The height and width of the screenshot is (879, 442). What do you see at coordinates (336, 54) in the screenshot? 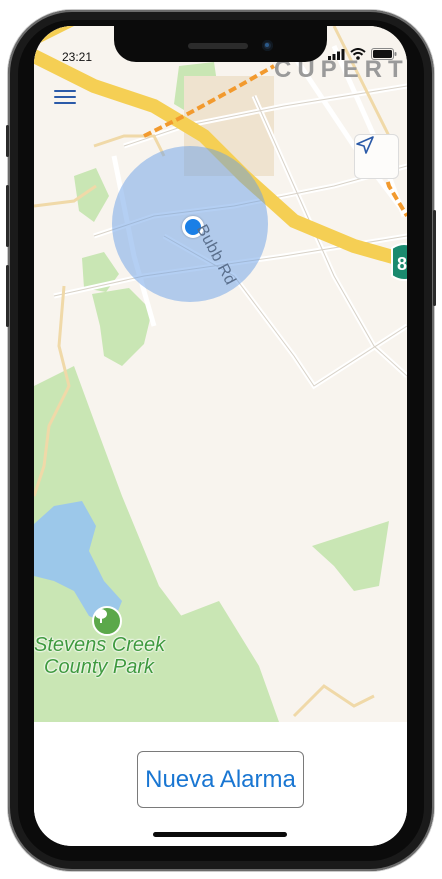
I see `signal-icon` at bounding box center [336, 54].